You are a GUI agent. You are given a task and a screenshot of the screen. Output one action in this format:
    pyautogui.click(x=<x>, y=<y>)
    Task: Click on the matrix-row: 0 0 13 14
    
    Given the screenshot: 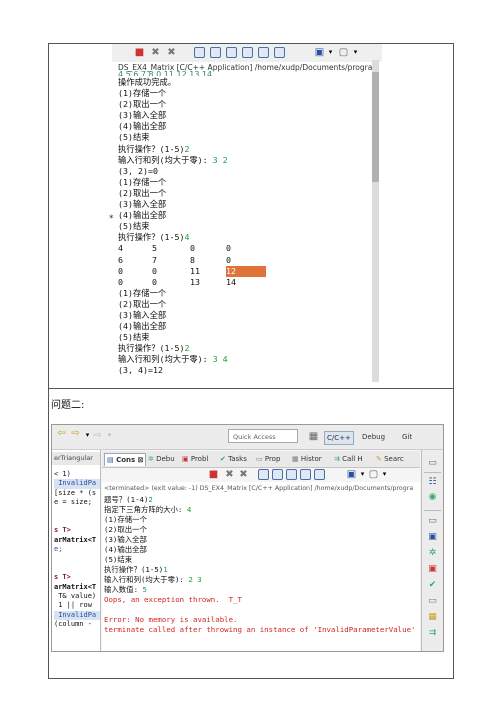 What is the action you would take?
    pyautogui.click(x=243, y=282)
    